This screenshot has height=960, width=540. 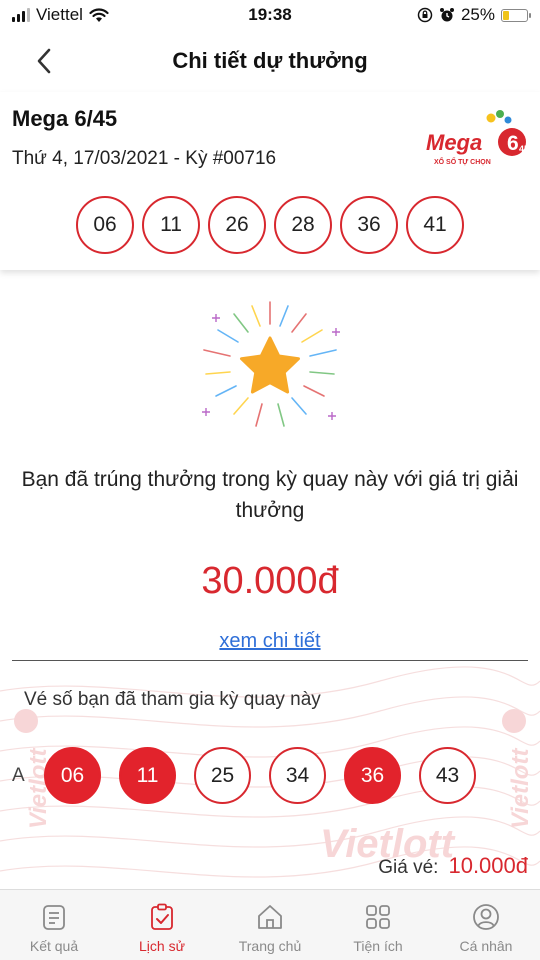 I want to click on results-icon, so click(x=54, y=917).